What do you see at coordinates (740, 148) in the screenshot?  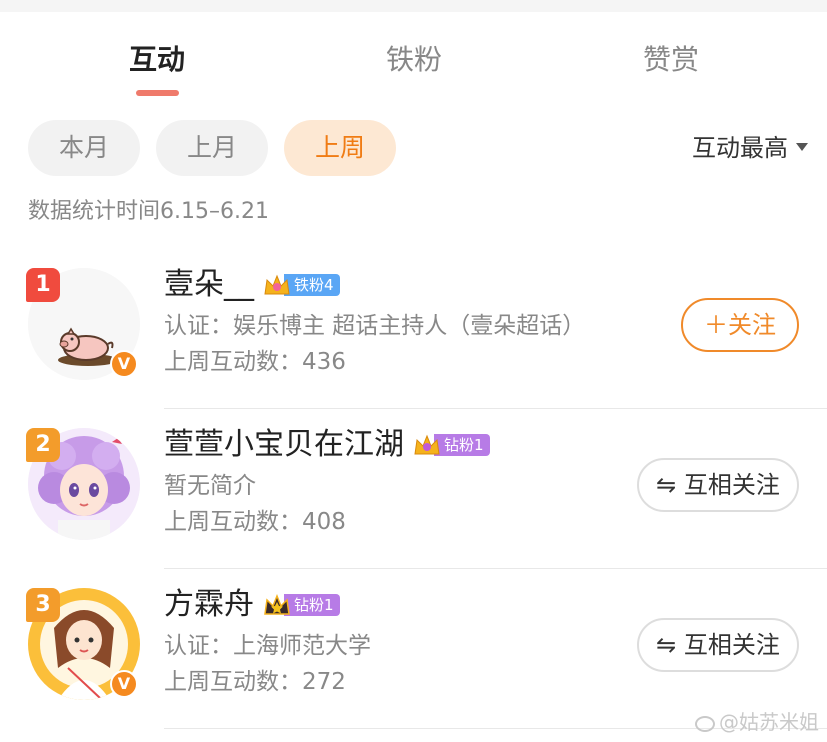 I see `sort-label: 互动最高` at bounding box center [740, 148].